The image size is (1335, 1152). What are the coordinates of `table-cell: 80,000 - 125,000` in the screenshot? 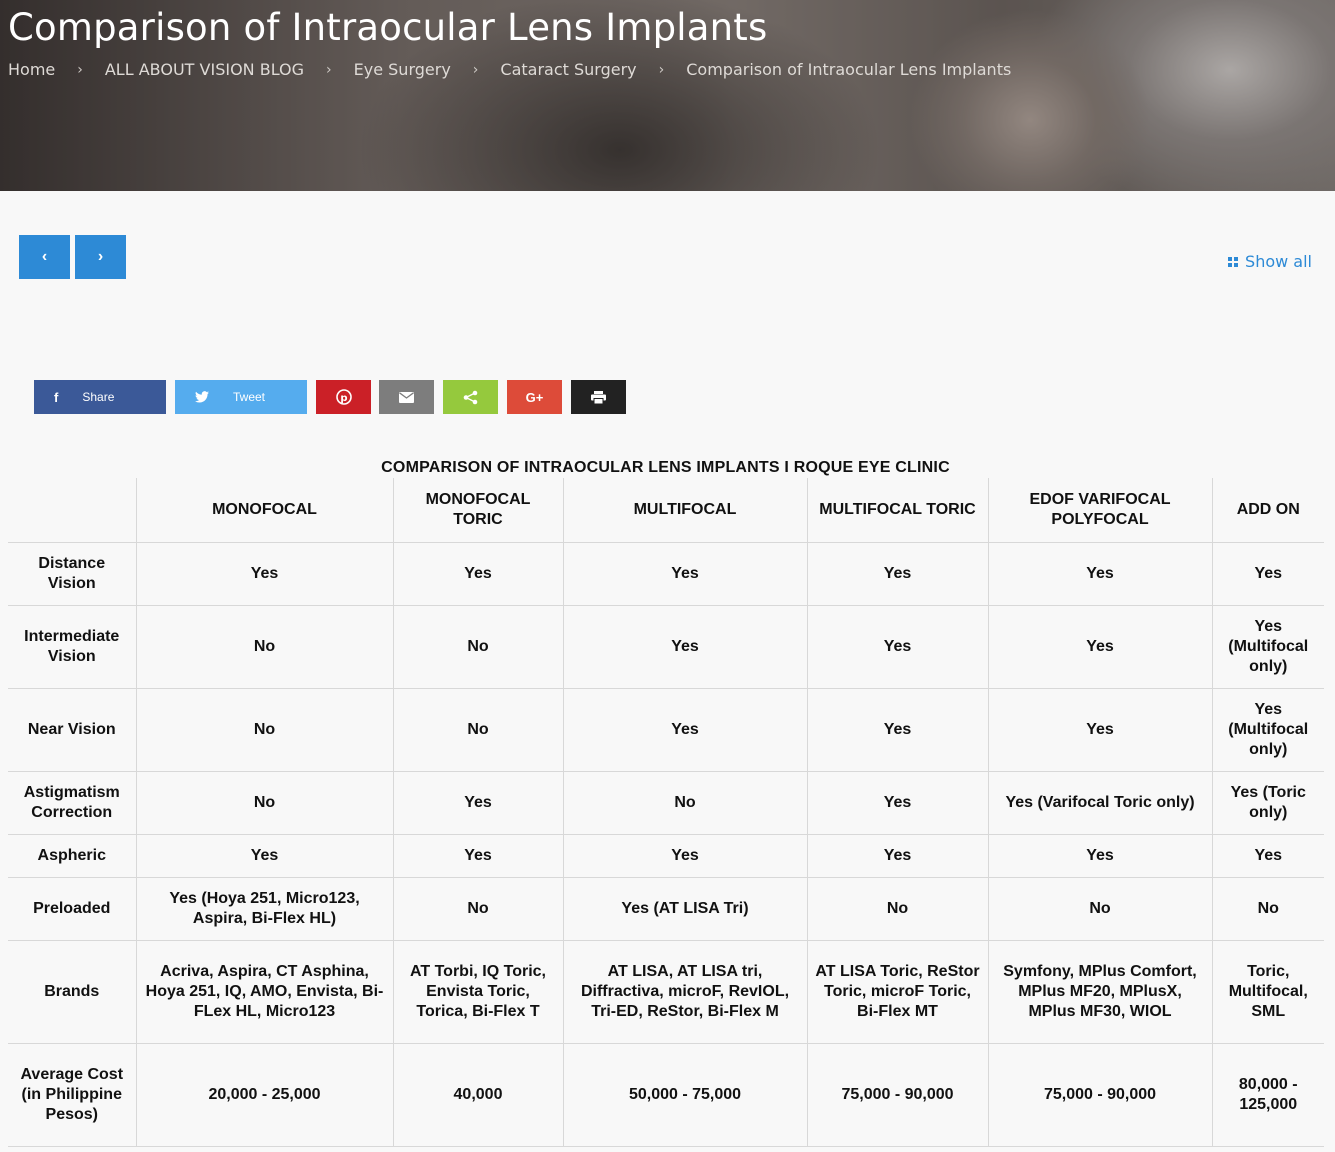 It's located at (1268, 1095).